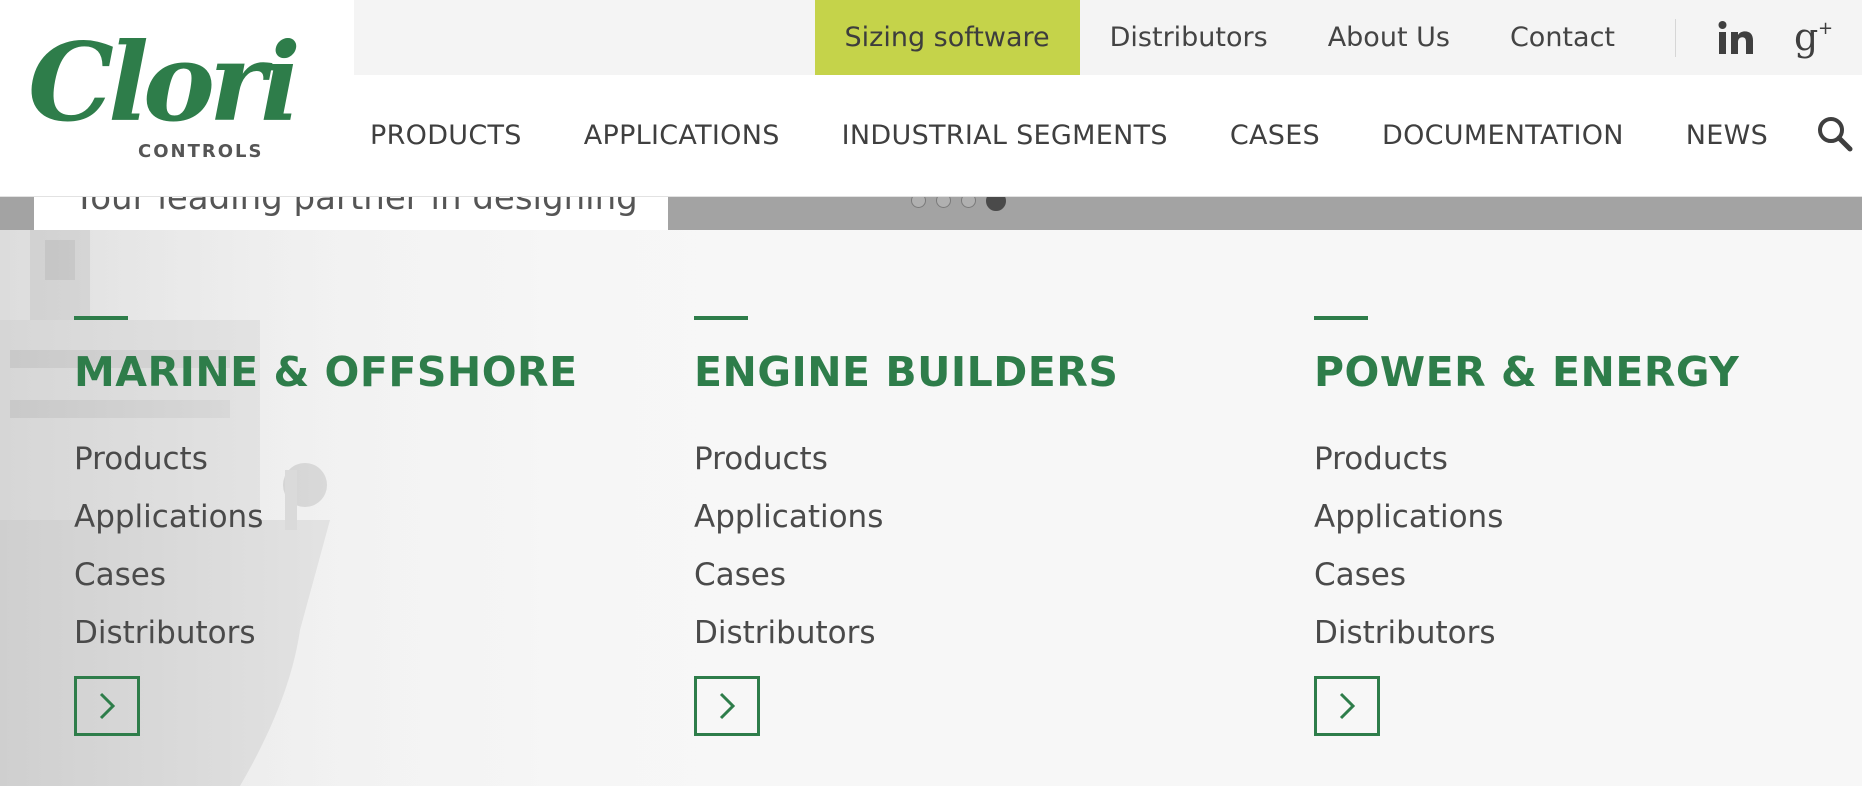 The width and height of the screenshot is (1862, 786). I want to click on sizing-software-link: Sizing software, so click(947, 37).